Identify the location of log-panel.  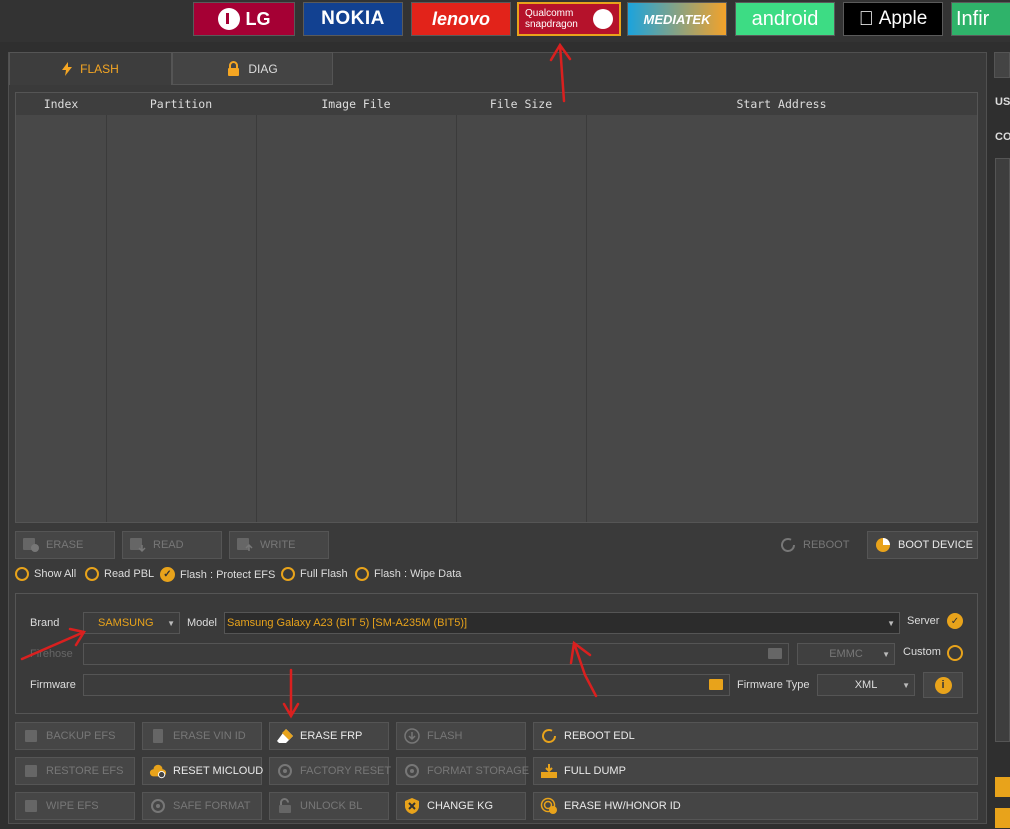
(1002, 450).